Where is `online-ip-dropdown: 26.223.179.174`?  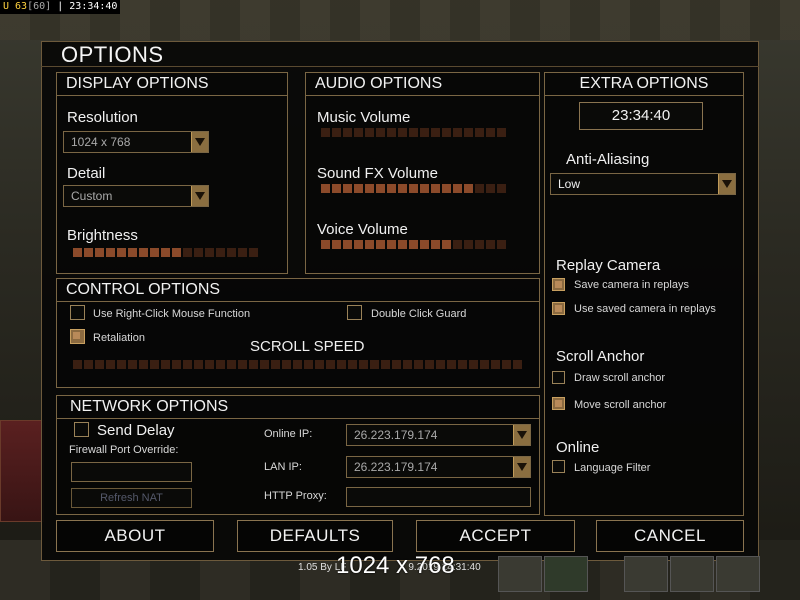 online-ip-dropdown: 26.223.179.174 is located at coordinates (438, 435).